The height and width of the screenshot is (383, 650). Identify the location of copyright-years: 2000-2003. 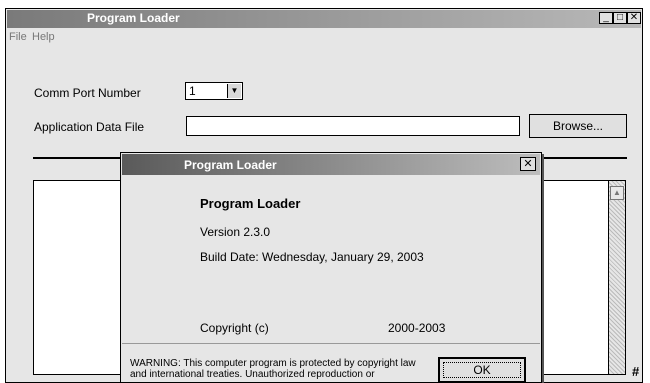
(417, 328).